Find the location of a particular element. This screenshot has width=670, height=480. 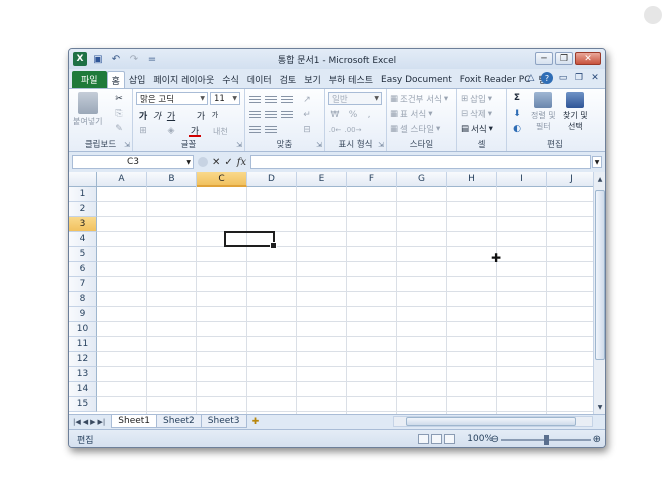

clear-icon: ◐ is located at coordinates (517, 129).